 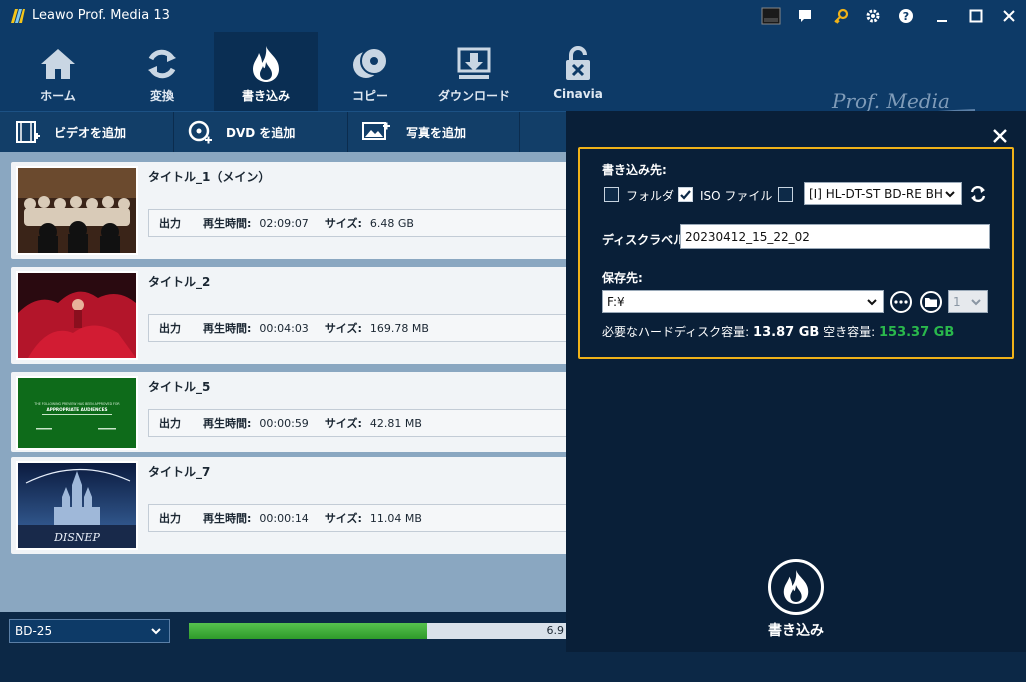 What do you see at coordinates (395, 518) in the screenshot?
I see `size-value: 11.04 MB` at bounding box center [395, 518].